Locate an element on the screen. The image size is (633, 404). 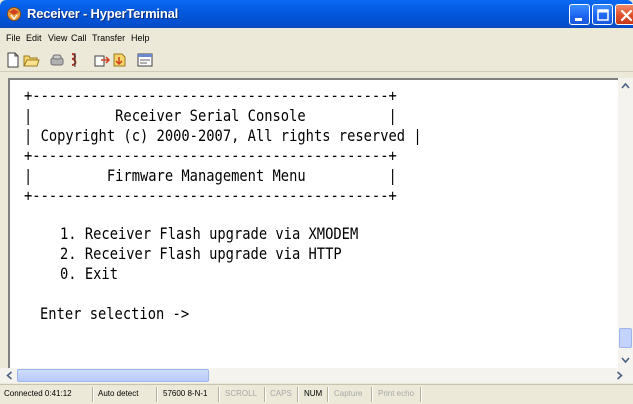
hyperterminal-app-icon is located at coordinates (14, 14).